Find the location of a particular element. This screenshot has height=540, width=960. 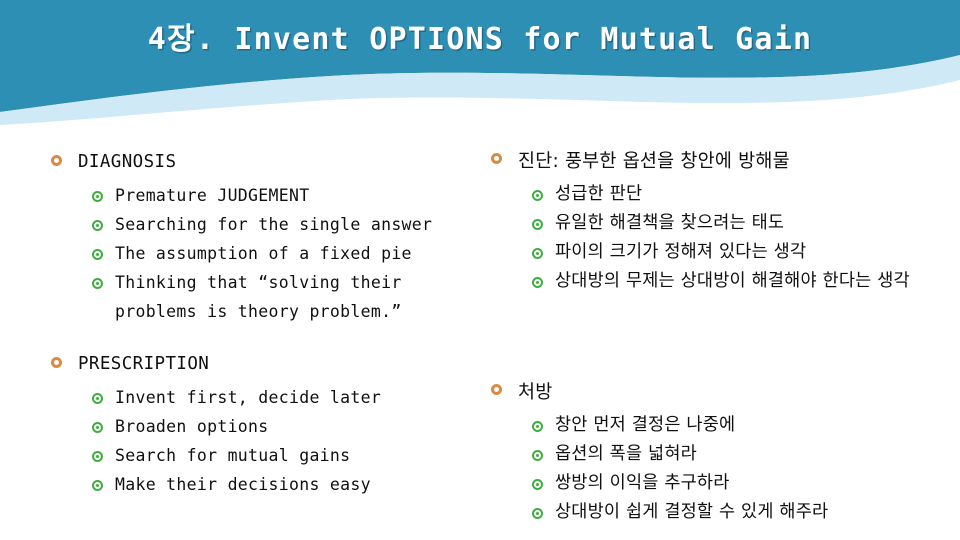

list-item-label: 상대방이 쉽게 결정할 수 있게 해주라 is located at coordinates (692, 512).